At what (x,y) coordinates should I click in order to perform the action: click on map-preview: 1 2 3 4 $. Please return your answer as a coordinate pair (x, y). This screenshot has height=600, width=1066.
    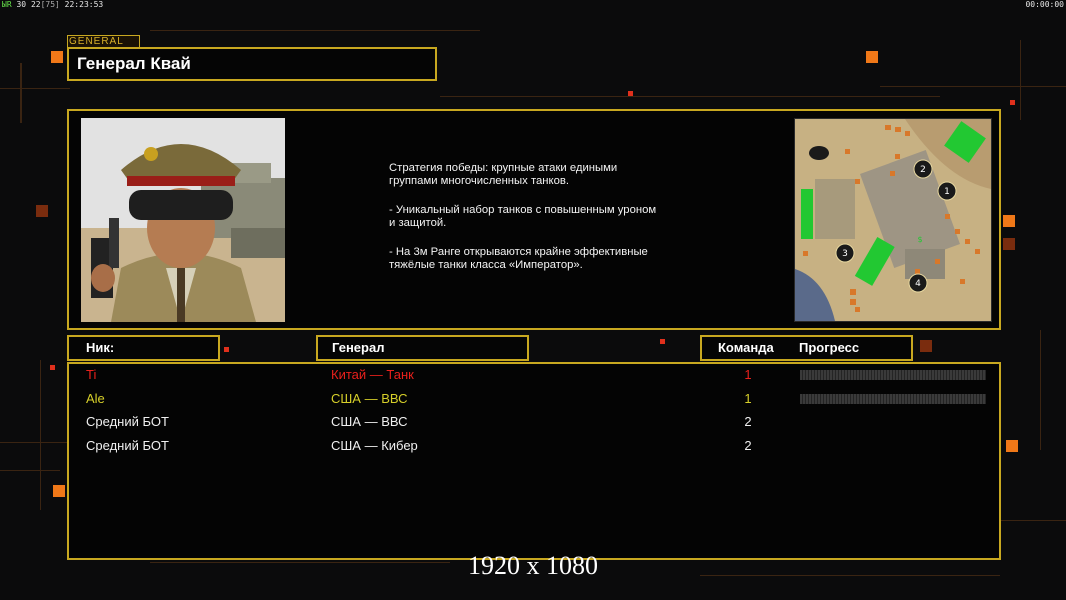
    Looking at the image, I should click on (893, 220).